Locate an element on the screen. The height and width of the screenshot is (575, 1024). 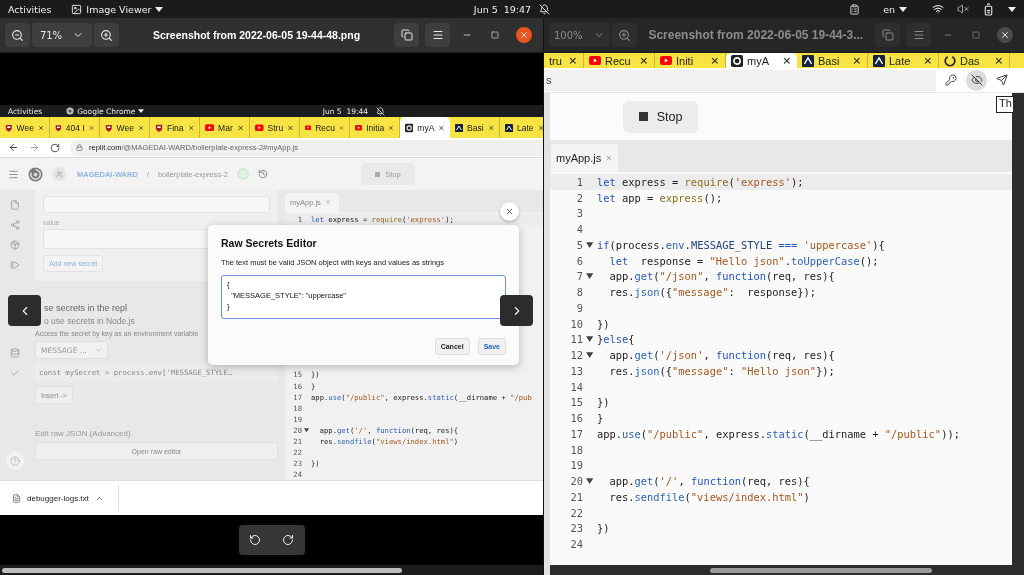
code-line: app.use("/public", express.static(__dirname + "/public")); is located at coordinates (778, 433).